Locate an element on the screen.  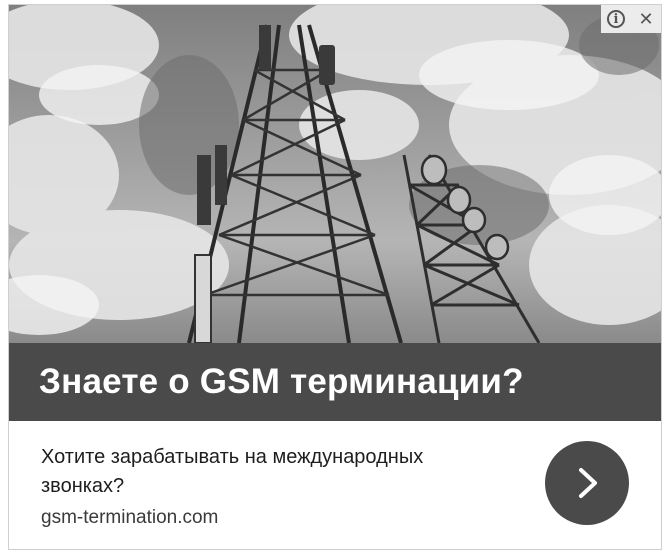
cta-button is located at coordinates (587, 483).